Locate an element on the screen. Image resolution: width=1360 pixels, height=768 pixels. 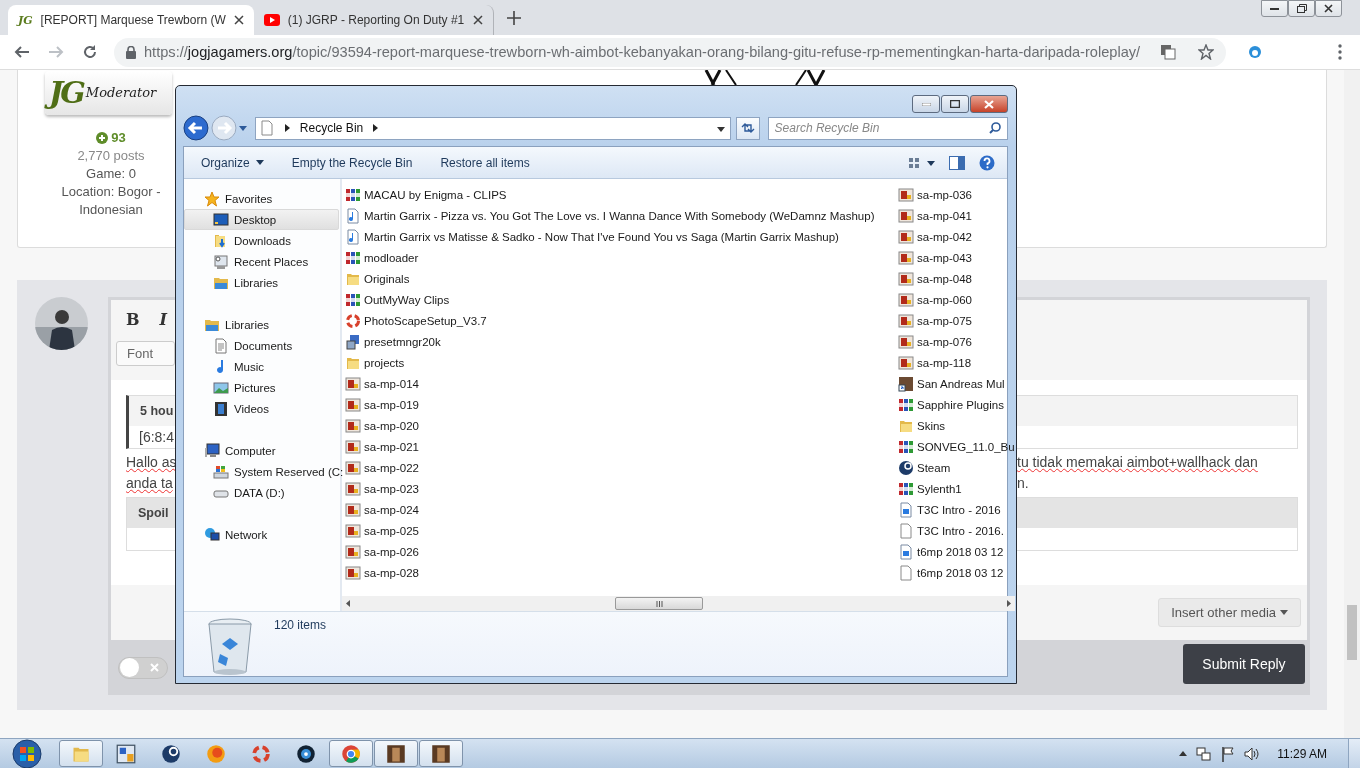
scrollbar is located at coordinates (1352, 404).